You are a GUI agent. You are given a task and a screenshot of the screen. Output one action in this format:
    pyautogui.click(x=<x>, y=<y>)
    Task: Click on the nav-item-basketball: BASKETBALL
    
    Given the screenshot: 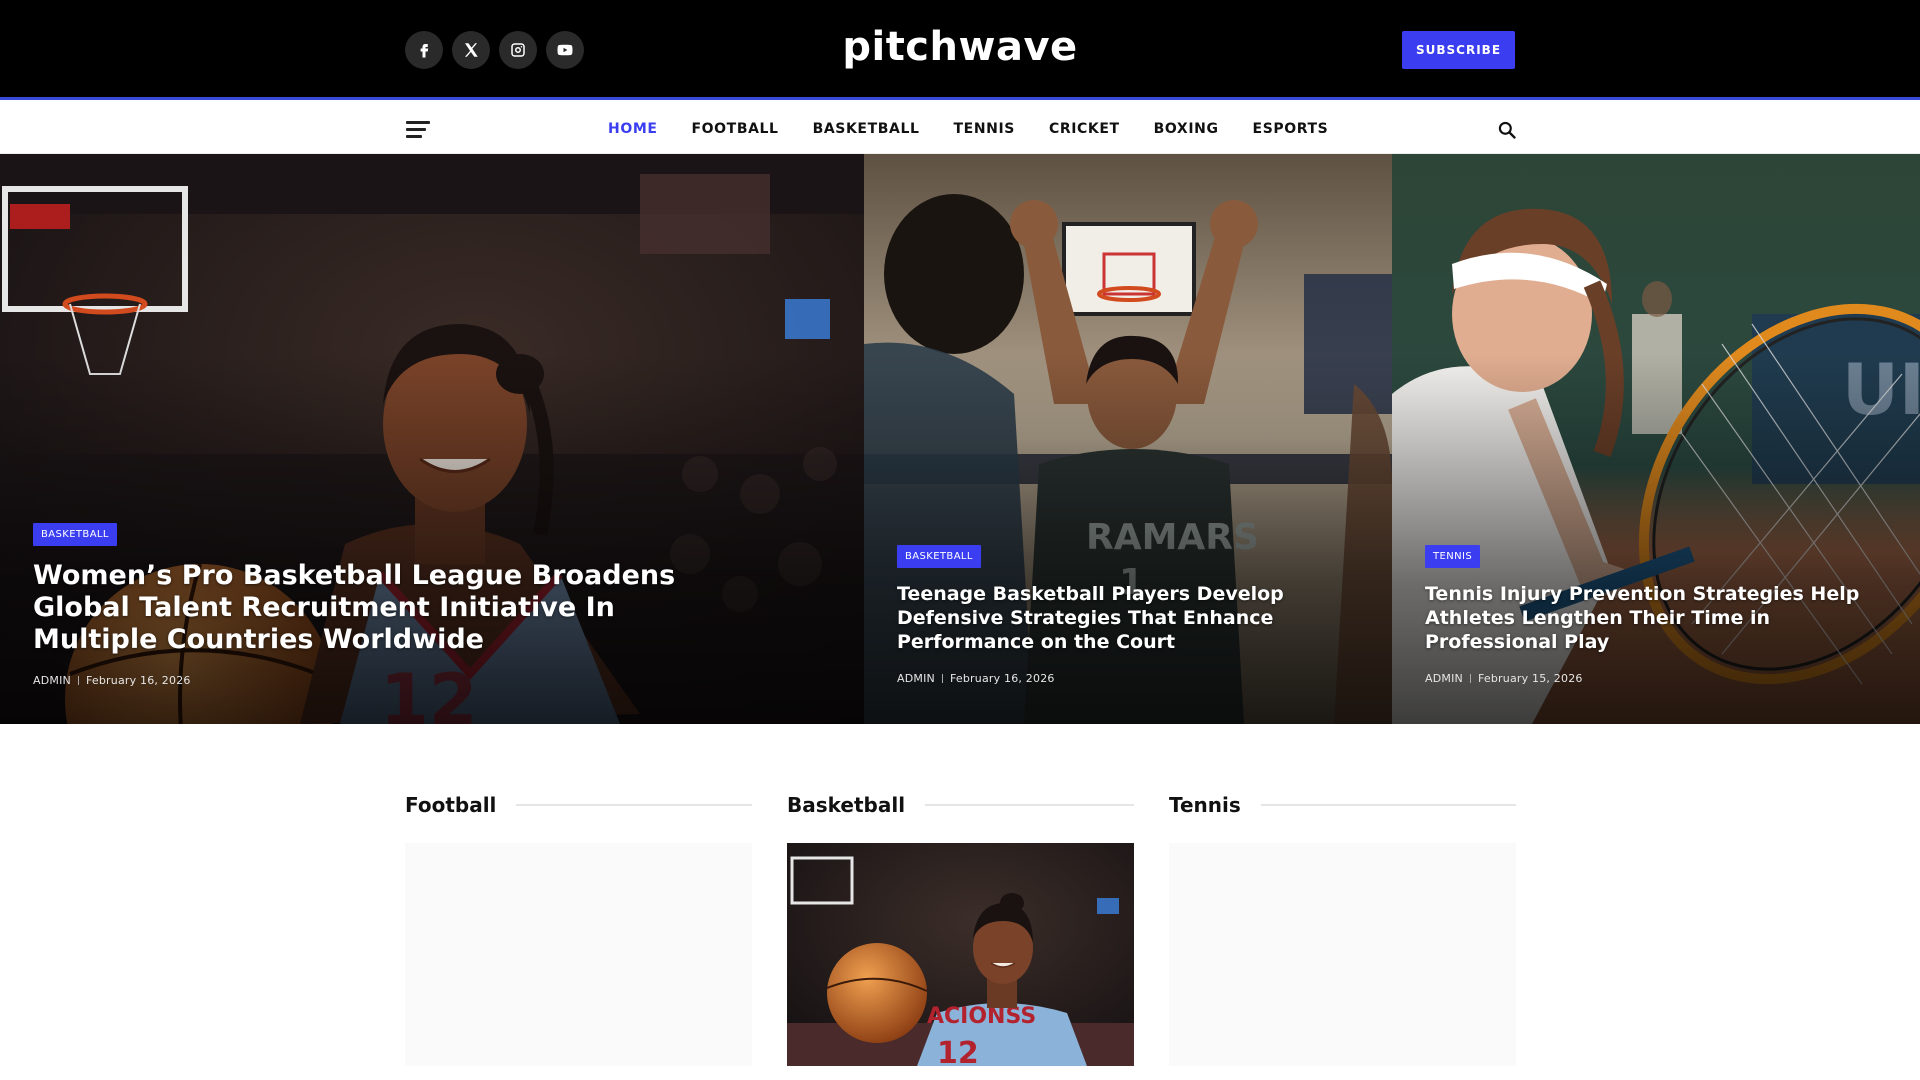 What is the action you would take?
    pyautogui.click(x=866, y=129)
    